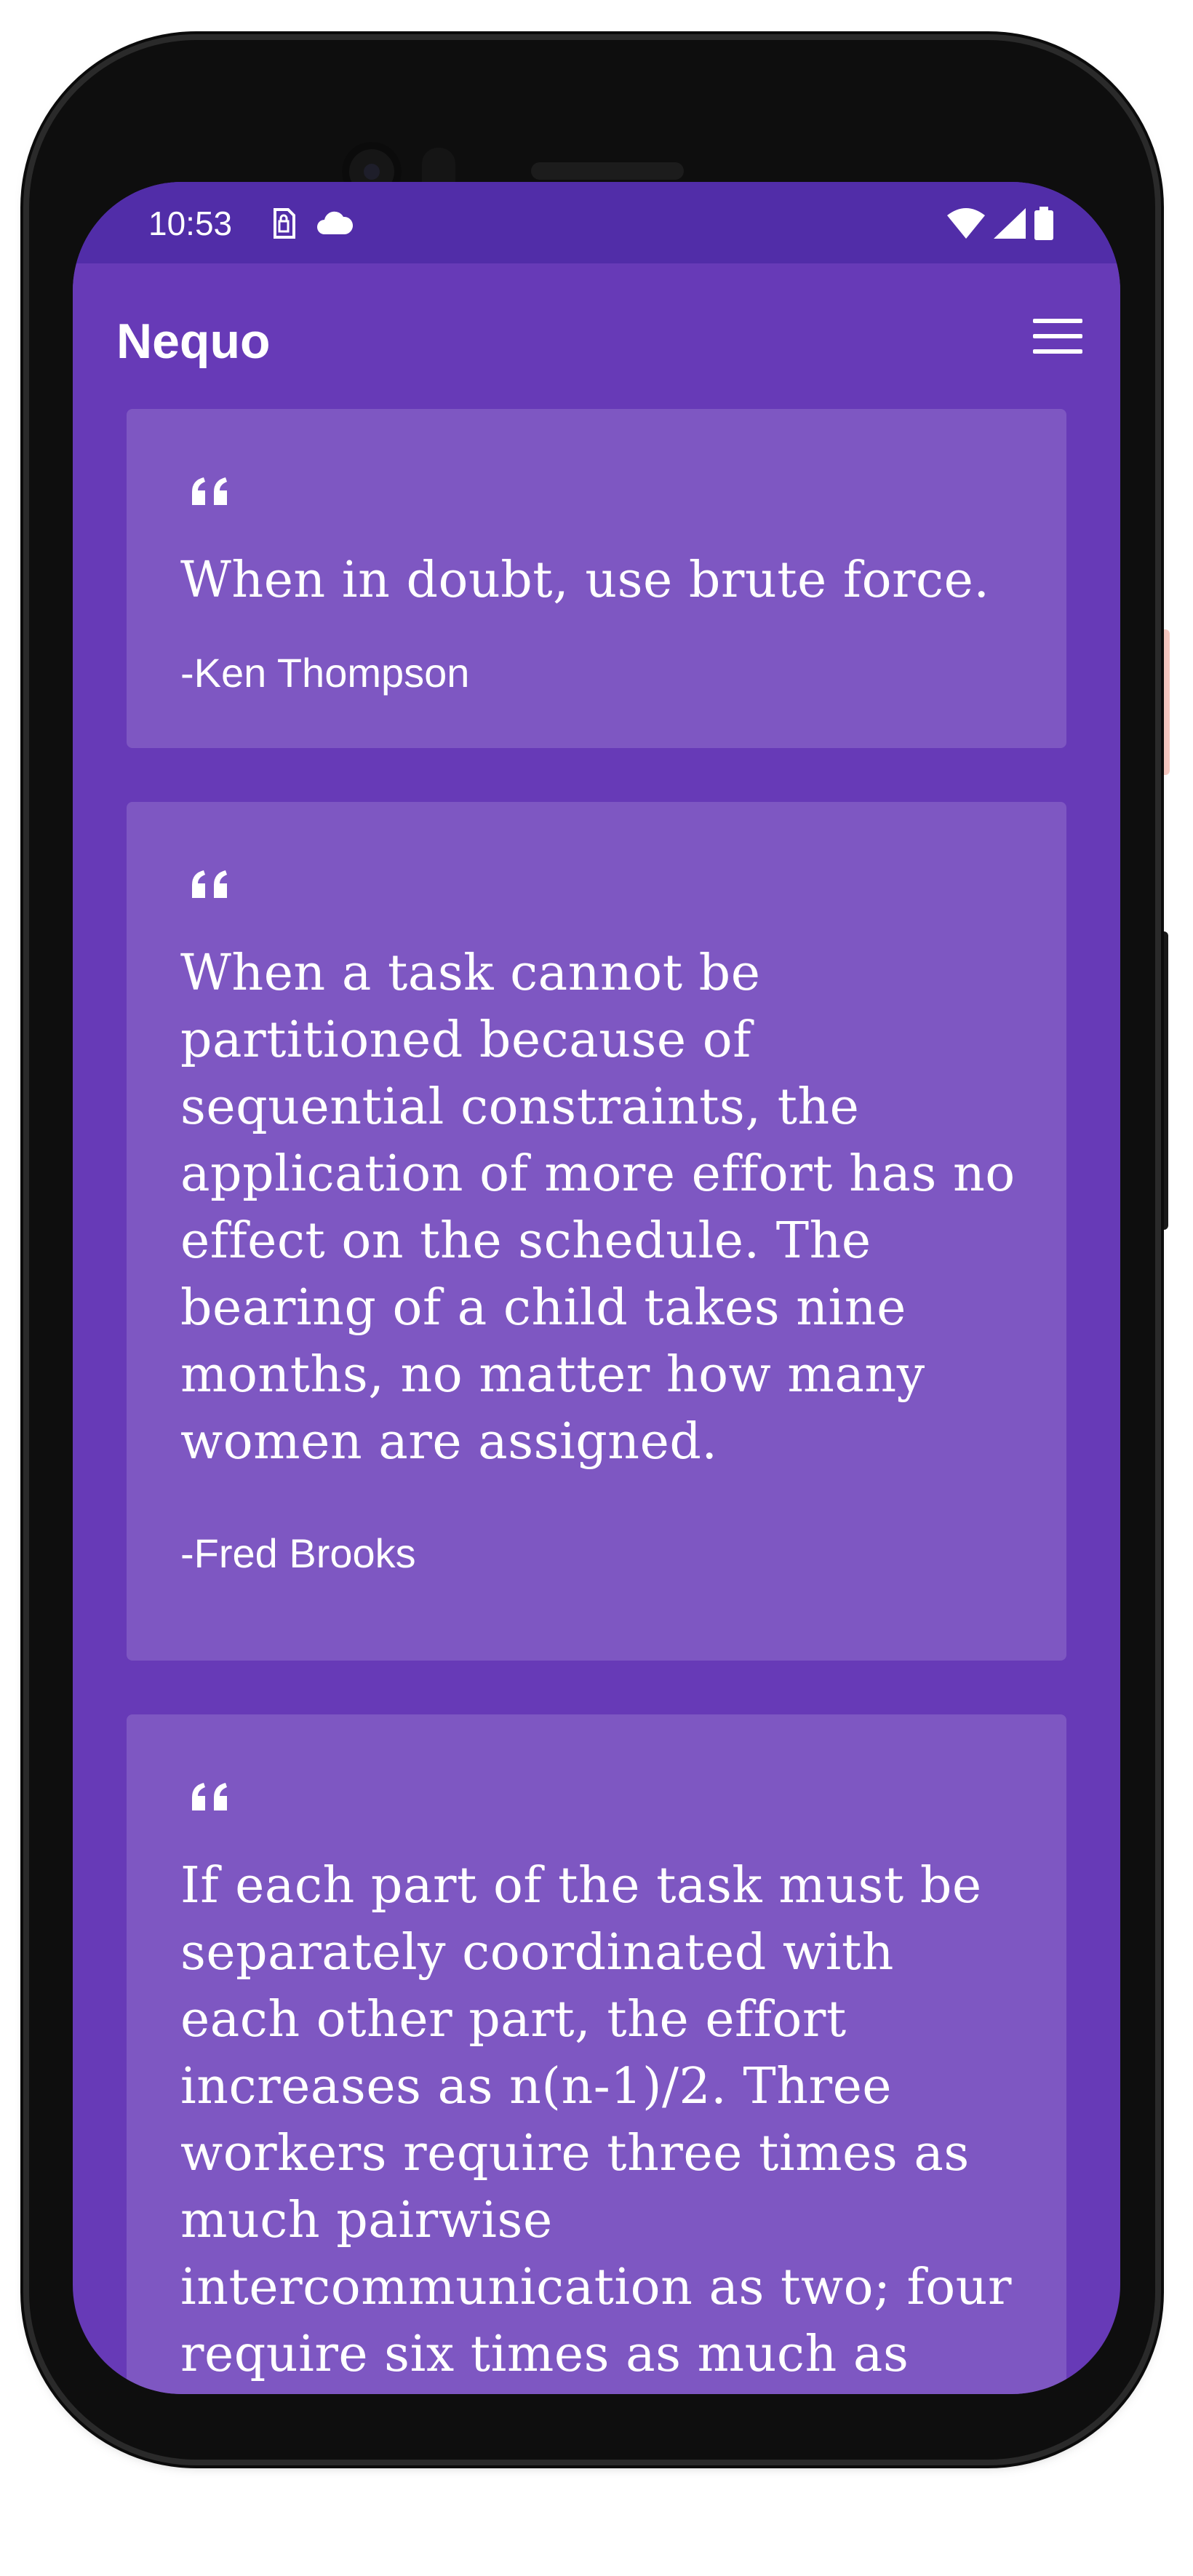 This screenshot has height=2576, width=1193. I want to click on status-bar: 10:53, so click(596, 222).